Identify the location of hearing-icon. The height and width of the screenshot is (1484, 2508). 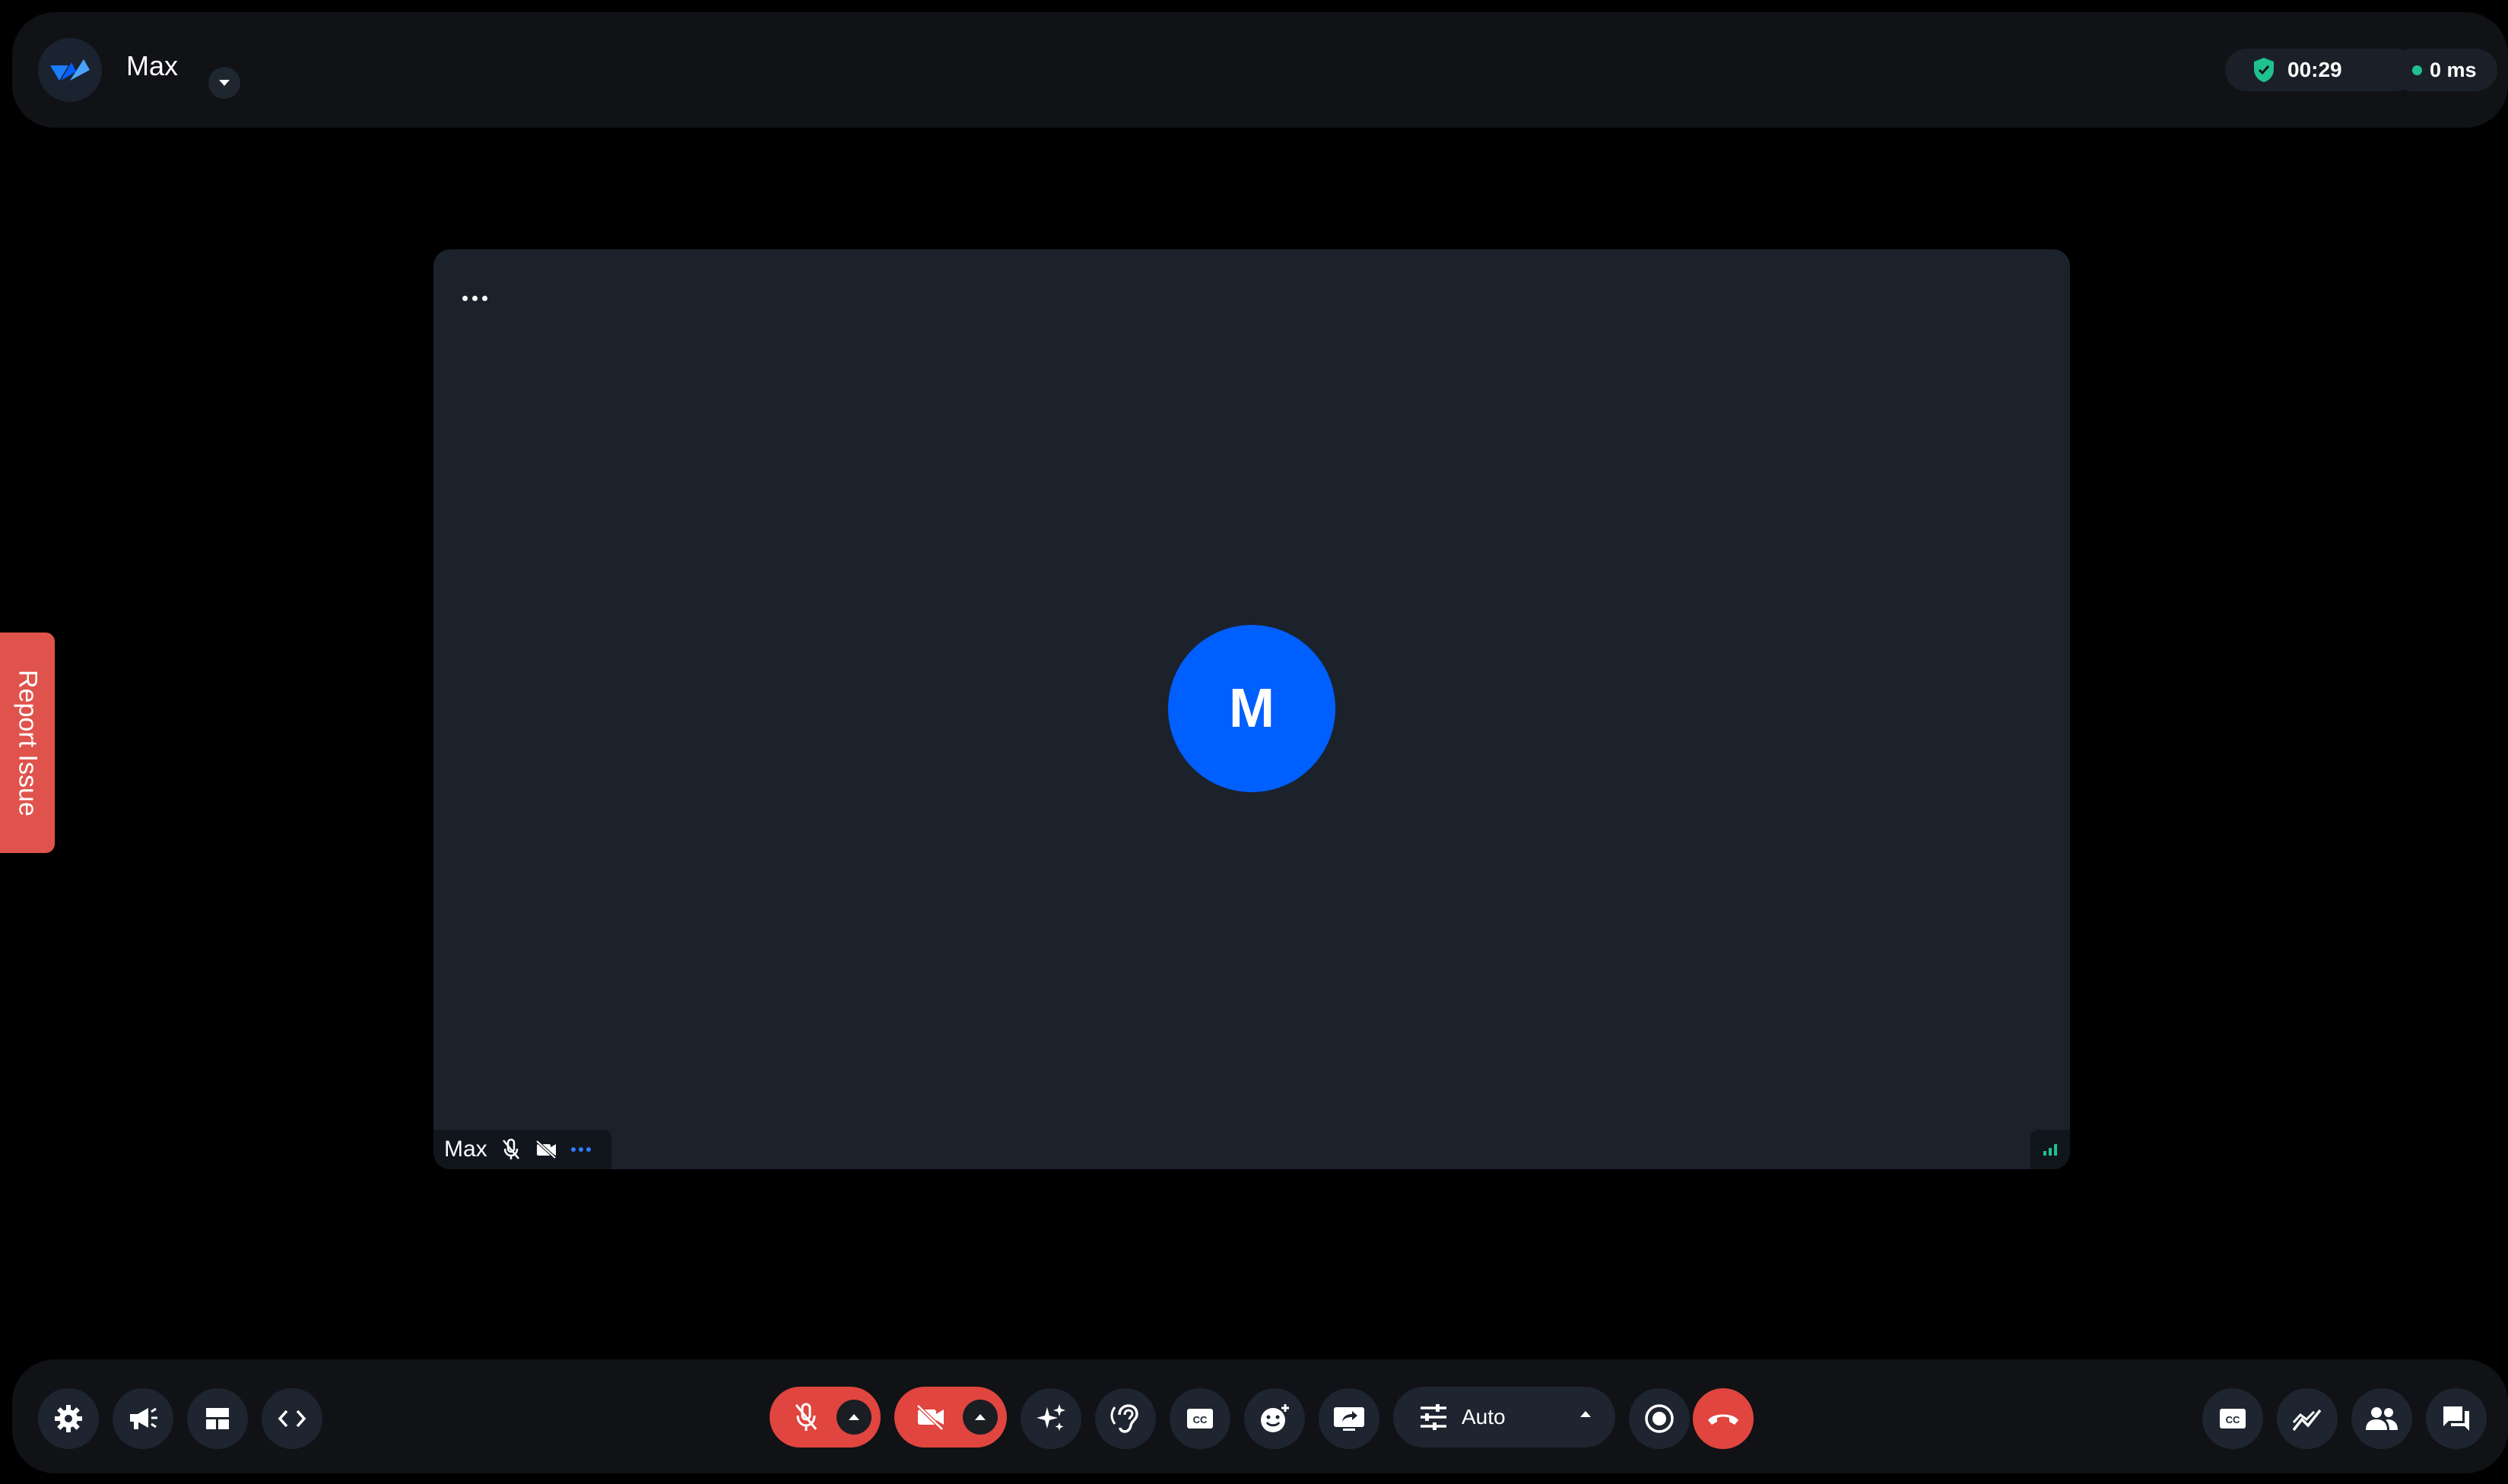
(1124, 1418).